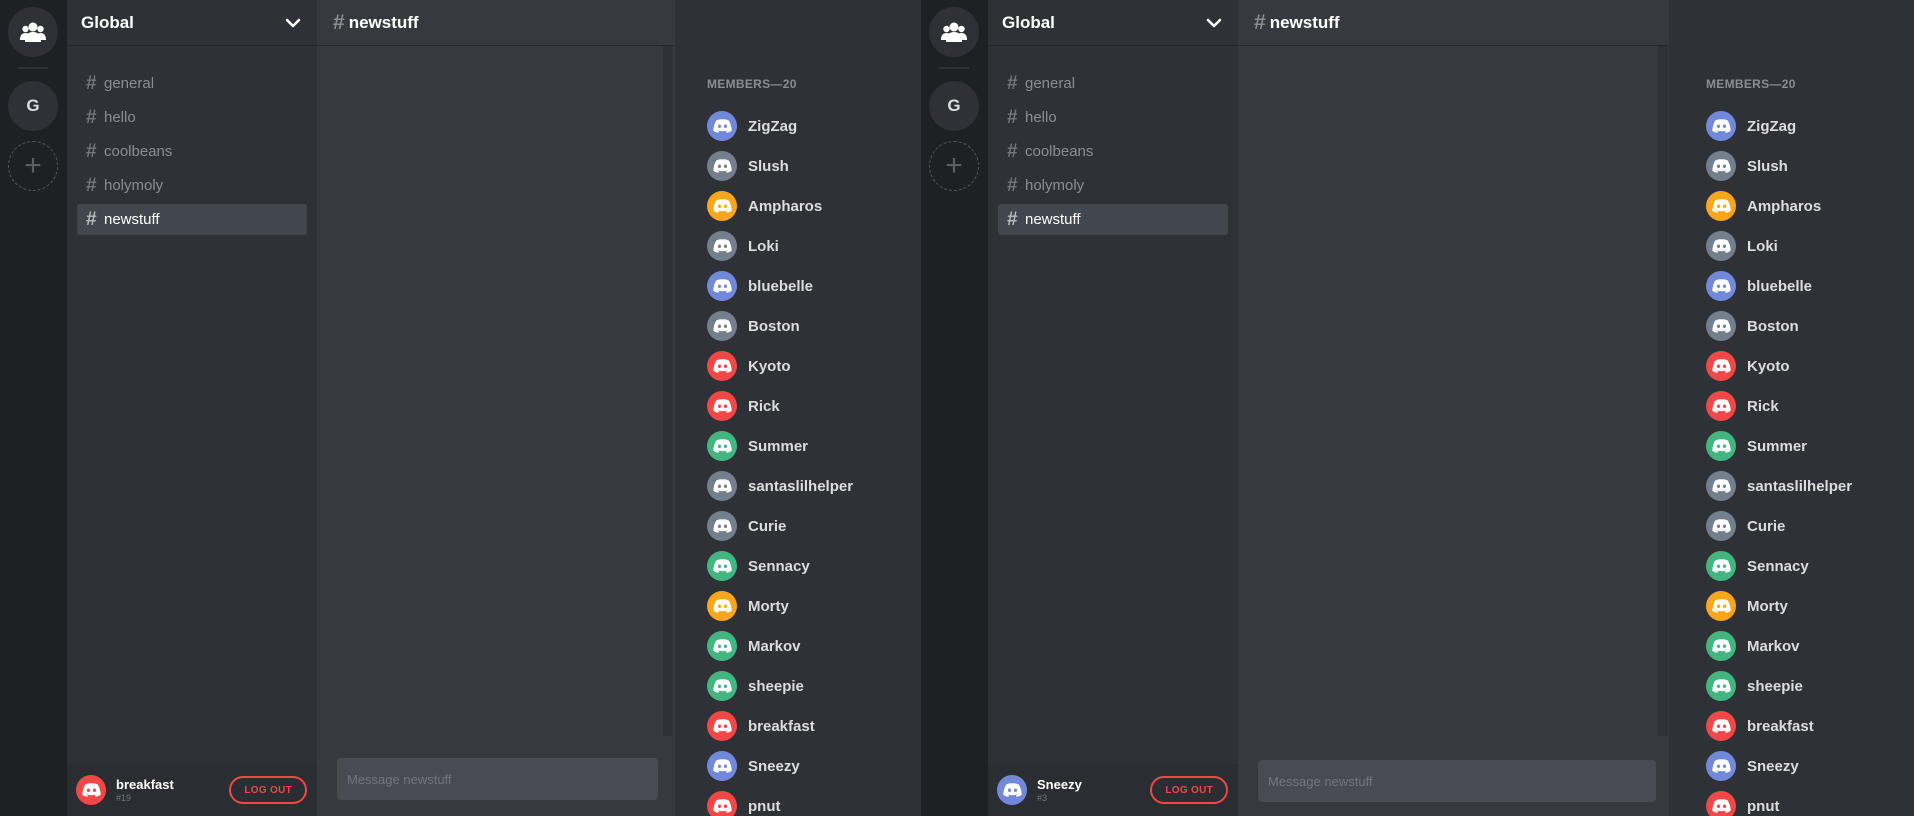  Describe the element at coordinates (1751, 84) in the screenshot. I see `members-heading: MEMBERS—20` at that location.